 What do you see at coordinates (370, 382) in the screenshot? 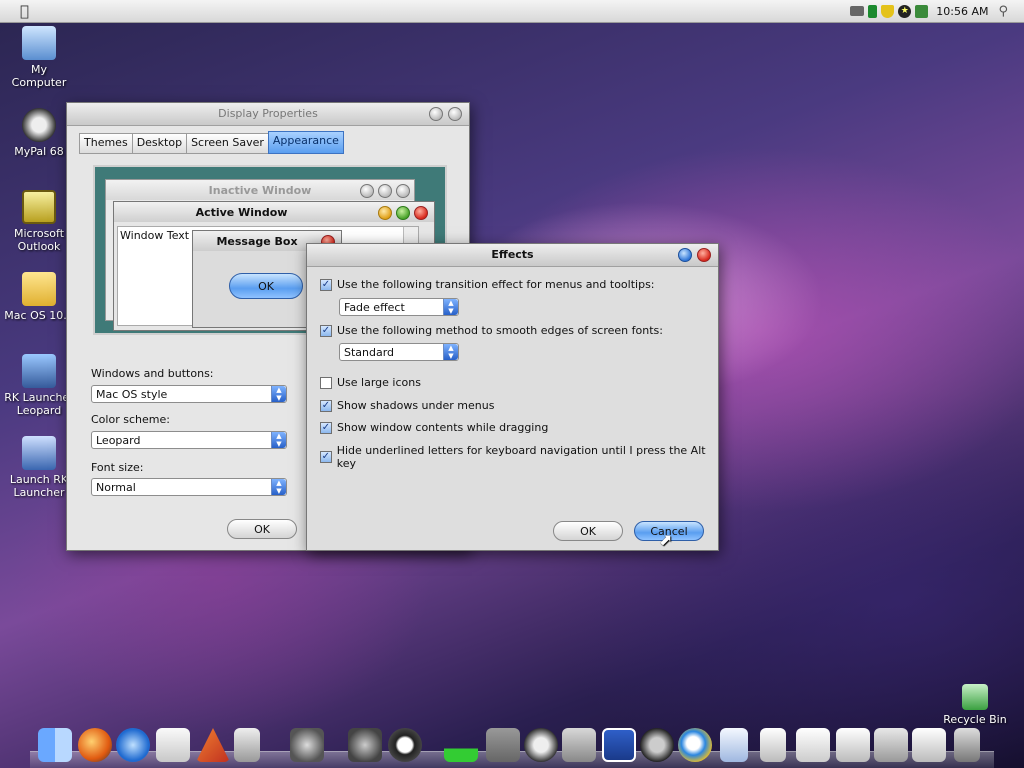
I see `large-icons-checkbox-row: Use large icons` at bounding box center [370, 382].